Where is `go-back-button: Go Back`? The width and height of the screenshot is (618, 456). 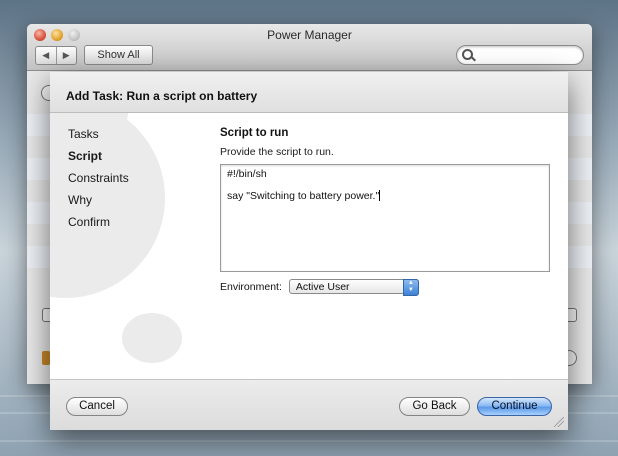
go-back-button: Go Back is located at coordinates (434, 406).